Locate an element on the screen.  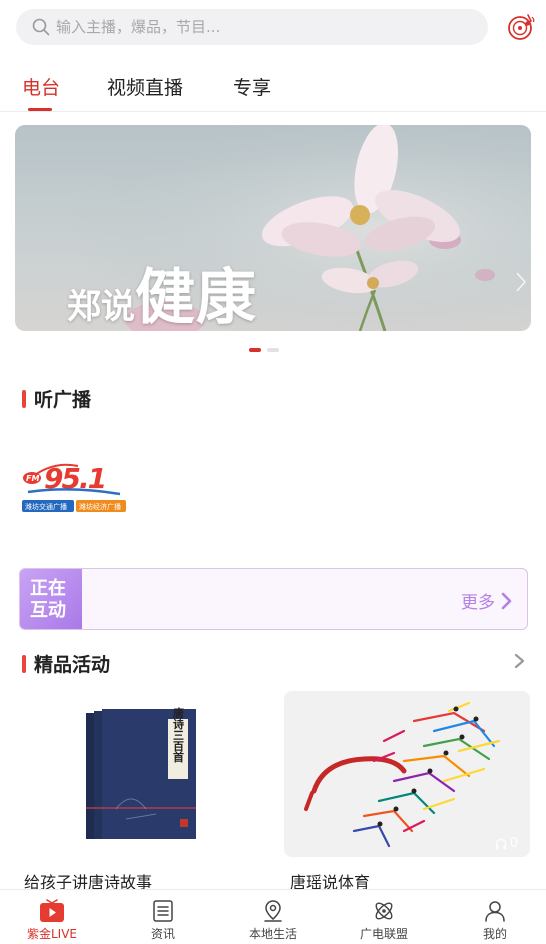
search-bar is located at coordinates (252, 27).